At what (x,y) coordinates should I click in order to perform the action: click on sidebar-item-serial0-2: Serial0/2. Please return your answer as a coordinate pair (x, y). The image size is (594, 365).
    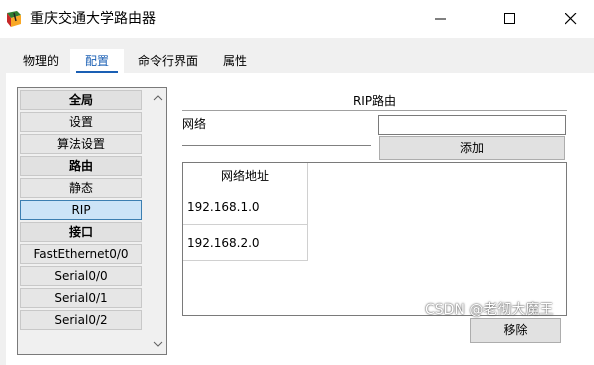
    Looking at the image, I should click on (81, 320).